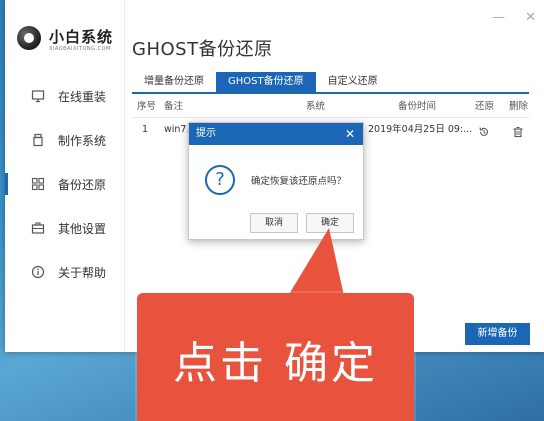 The height and width of the screenshot is (421, 544). Describe the element at coordinates (38, 184) in the screenshot. I see `grid-restore-icon` at that location.